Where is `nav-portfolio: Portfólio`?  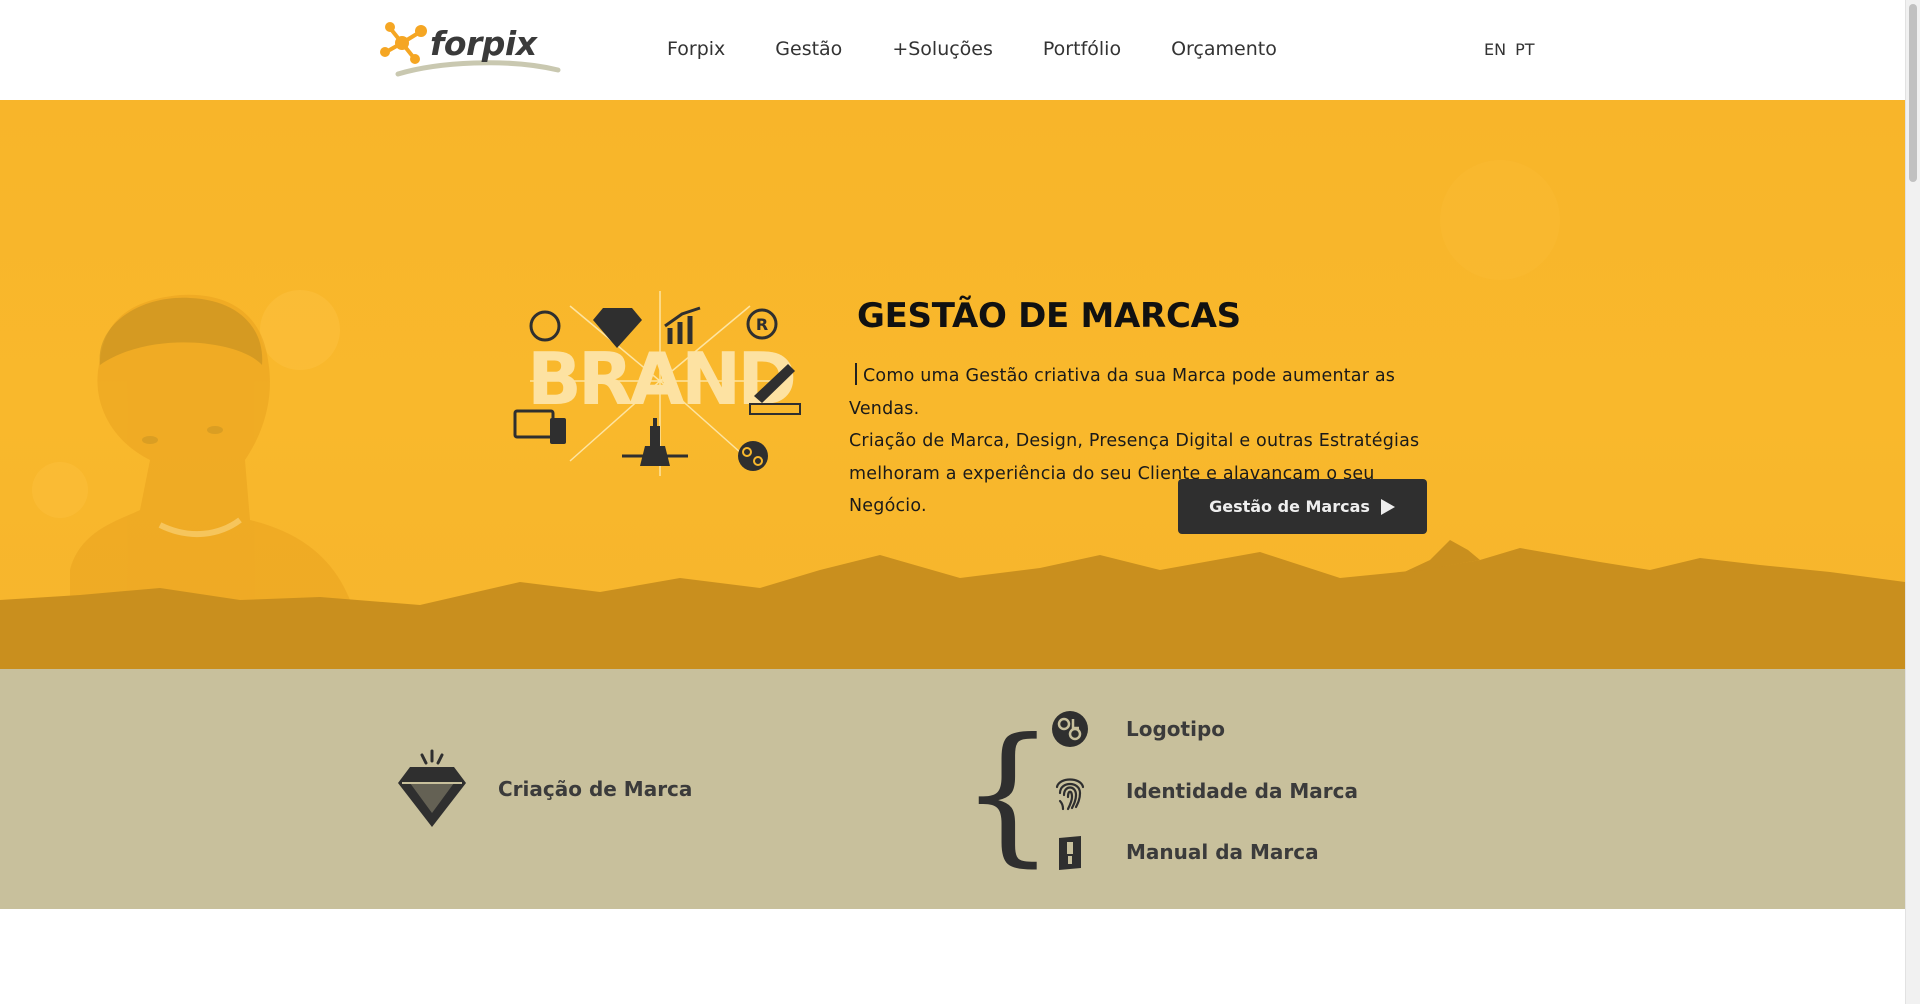 nav-portfolio: Portfólio is located at coordinates (1082, 49).